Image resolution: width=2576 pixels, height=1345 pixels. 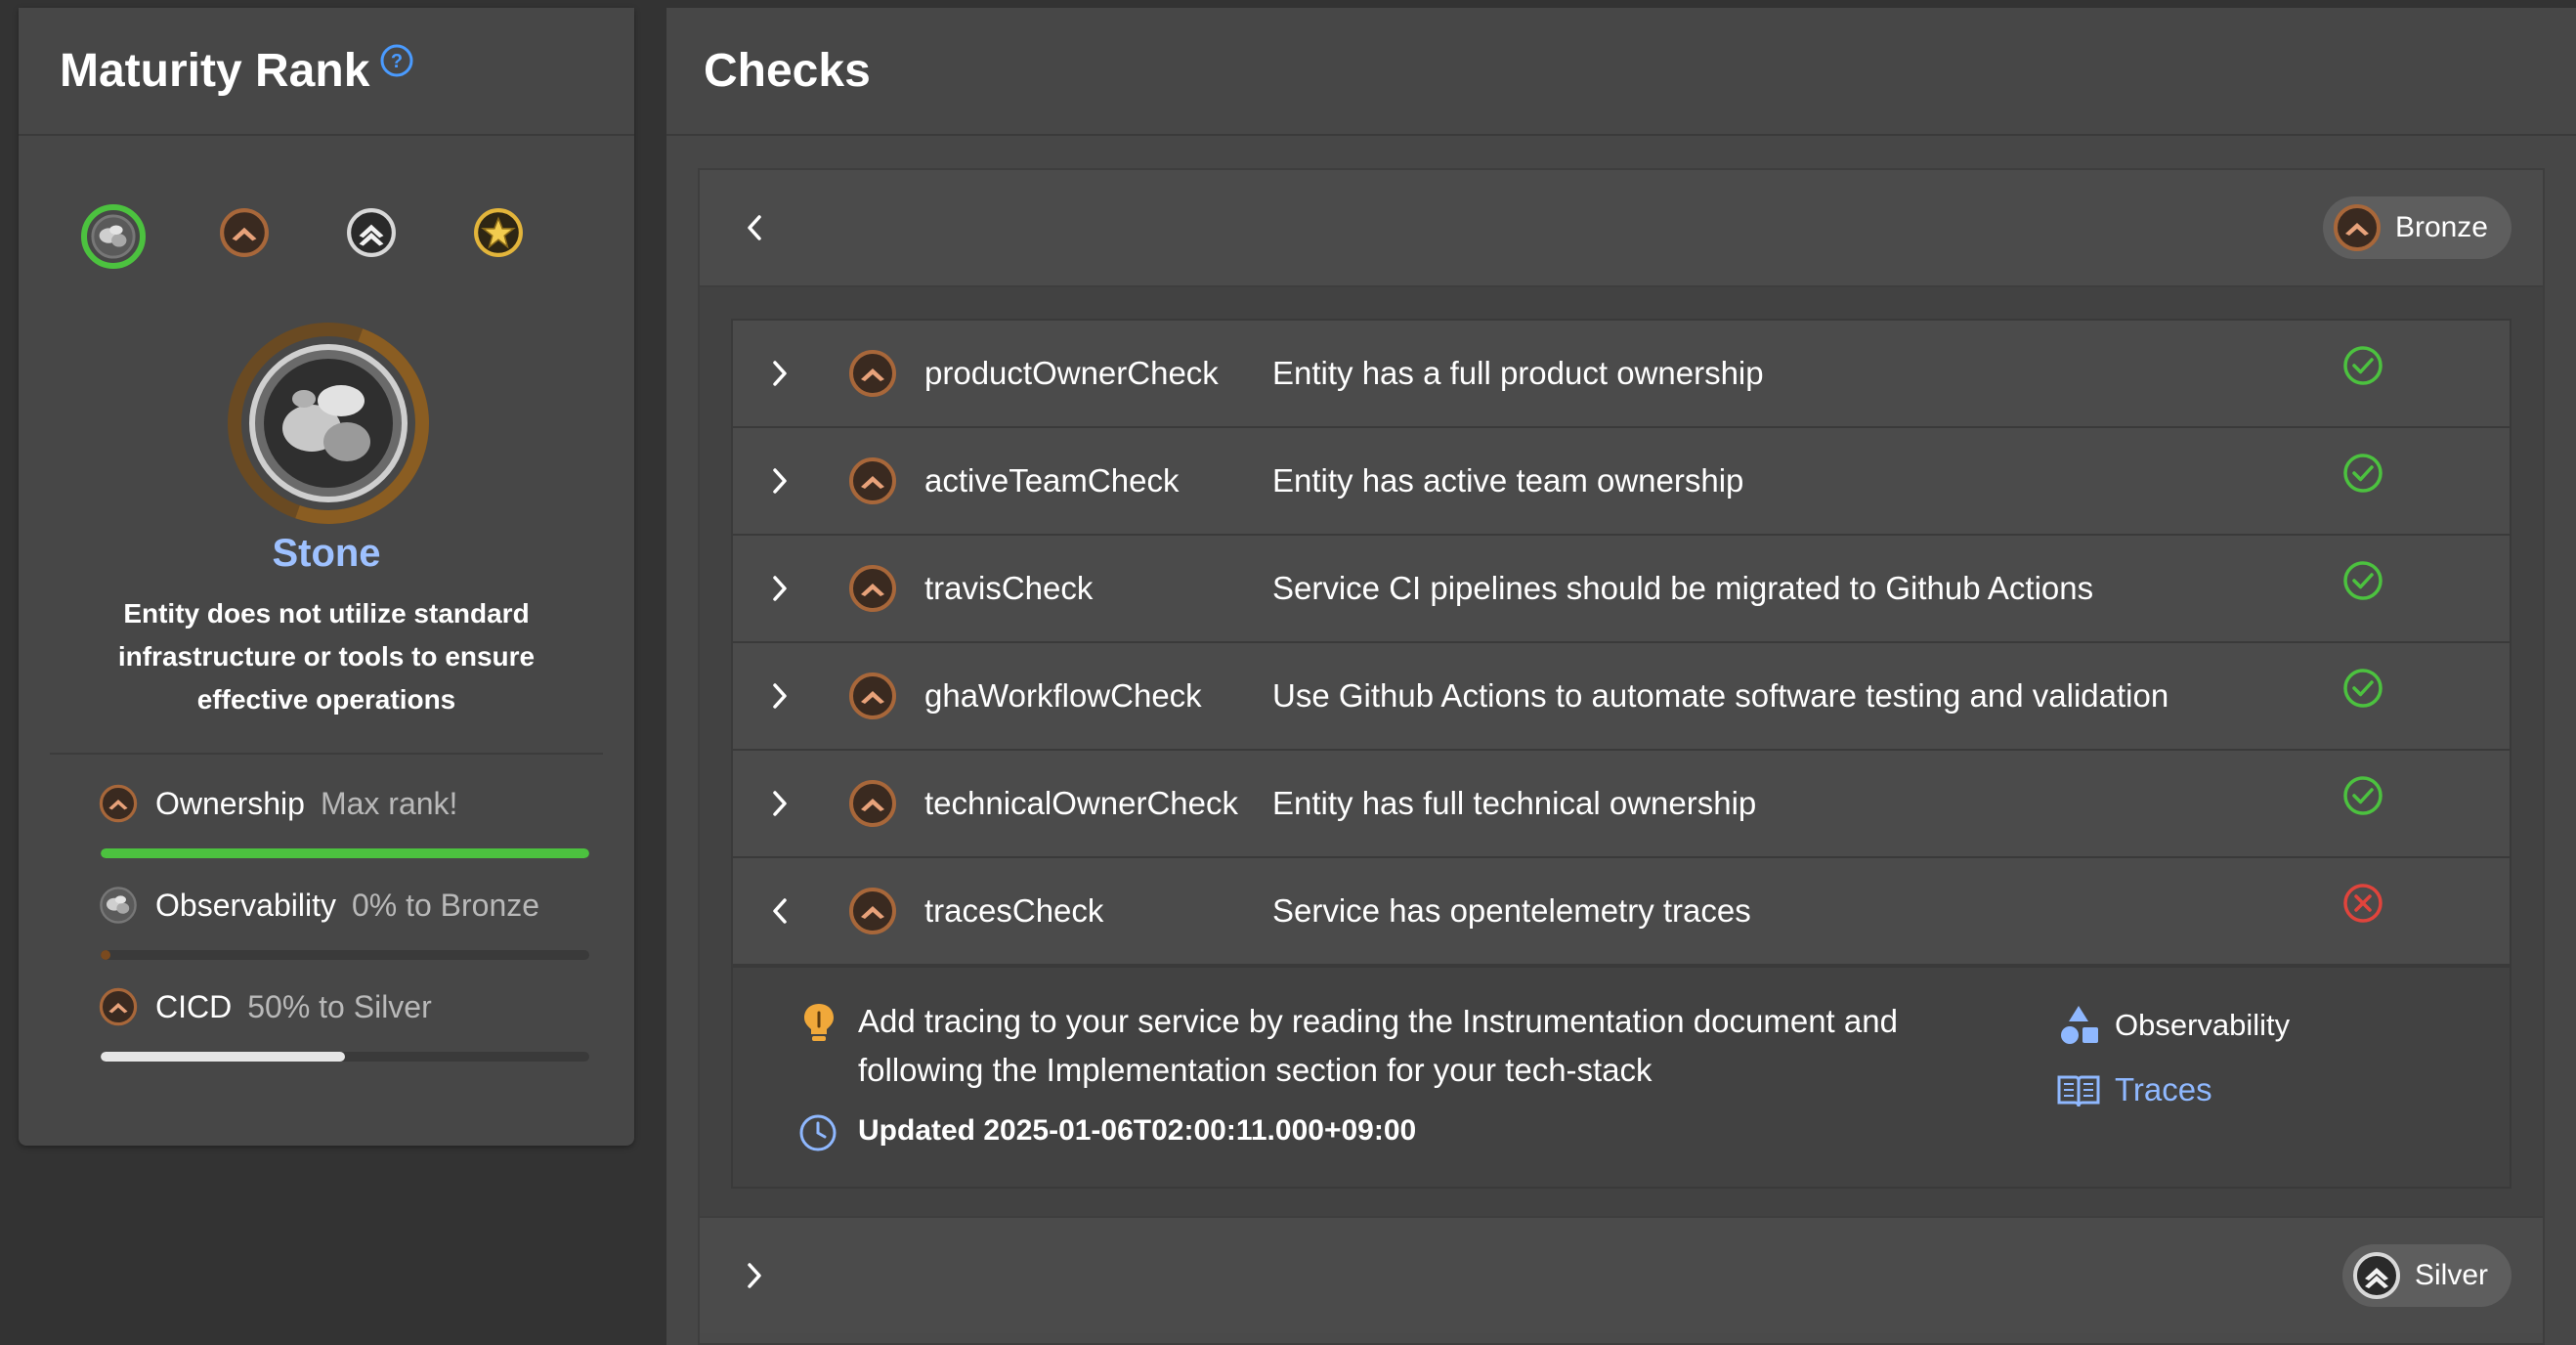 I want to click on question-circle-icon: ?, so click(x=396, y=61).